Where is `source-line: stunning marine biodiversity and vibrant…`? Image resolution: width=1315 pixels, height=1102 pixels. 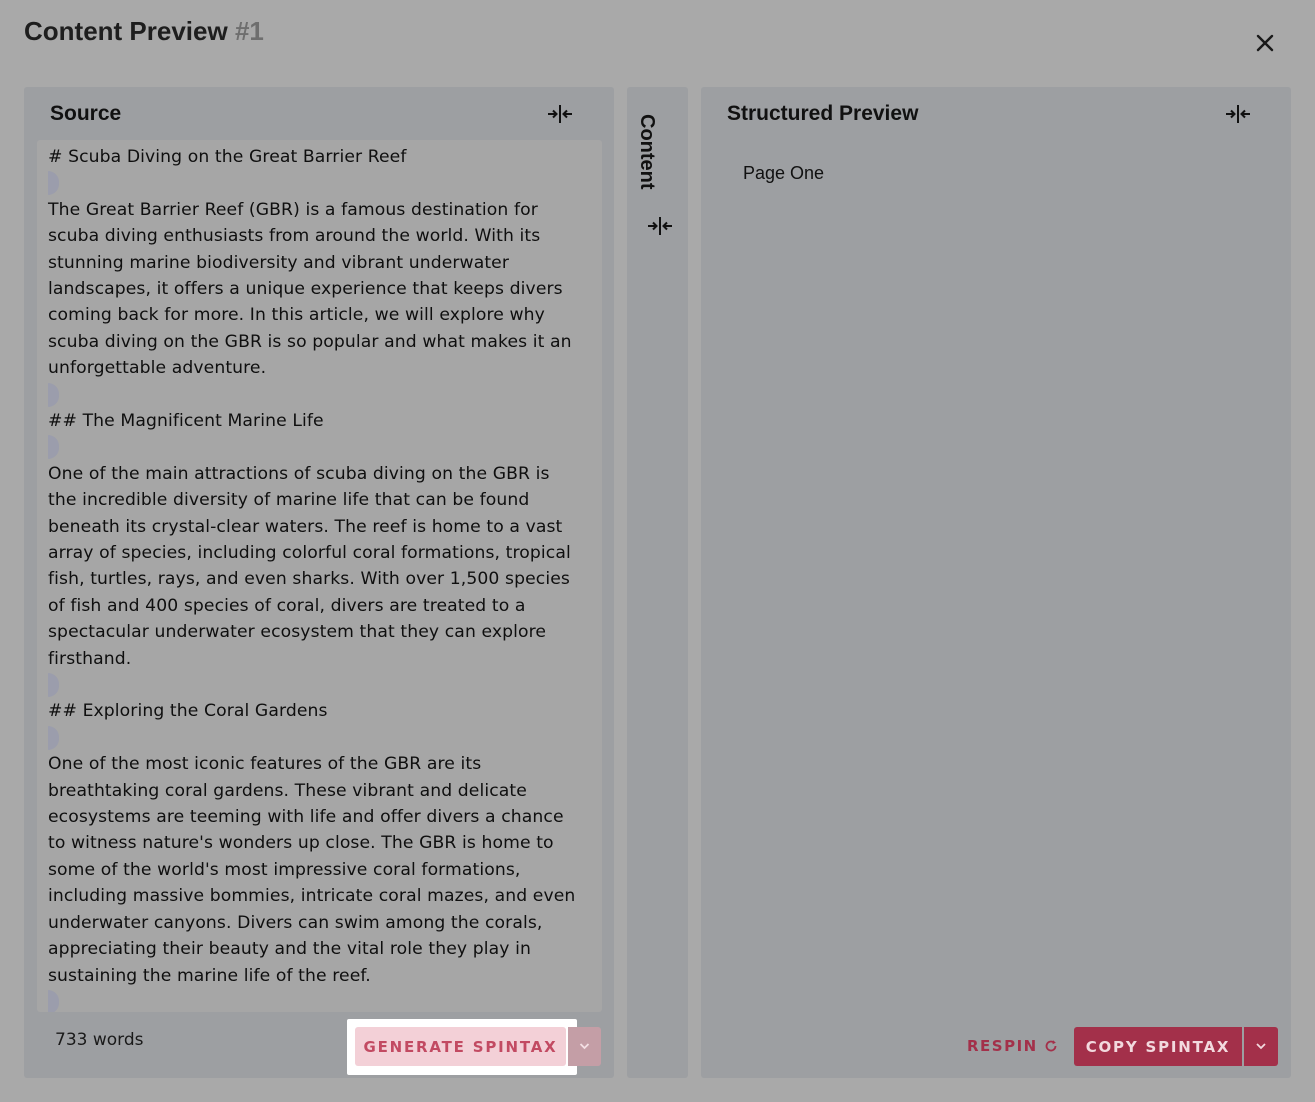
source-line: stunning marine biodiversity and vibrant… is located at coordinates (279, 262).